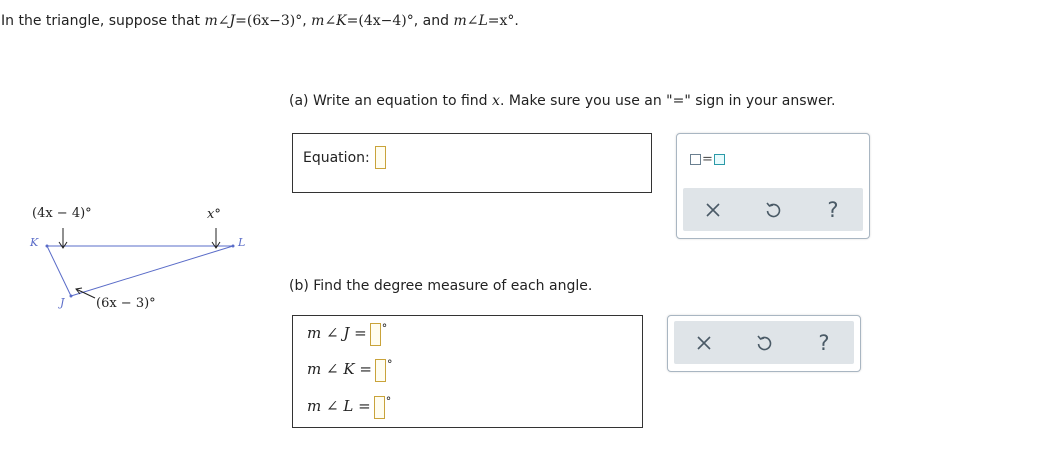 Image resolution: width=1057 pixels, height=466 pixels. What do you see at coordinates (336, 158) in the screenshot?
I see `equation-label: Equation:` at bounding box center [336, 158].